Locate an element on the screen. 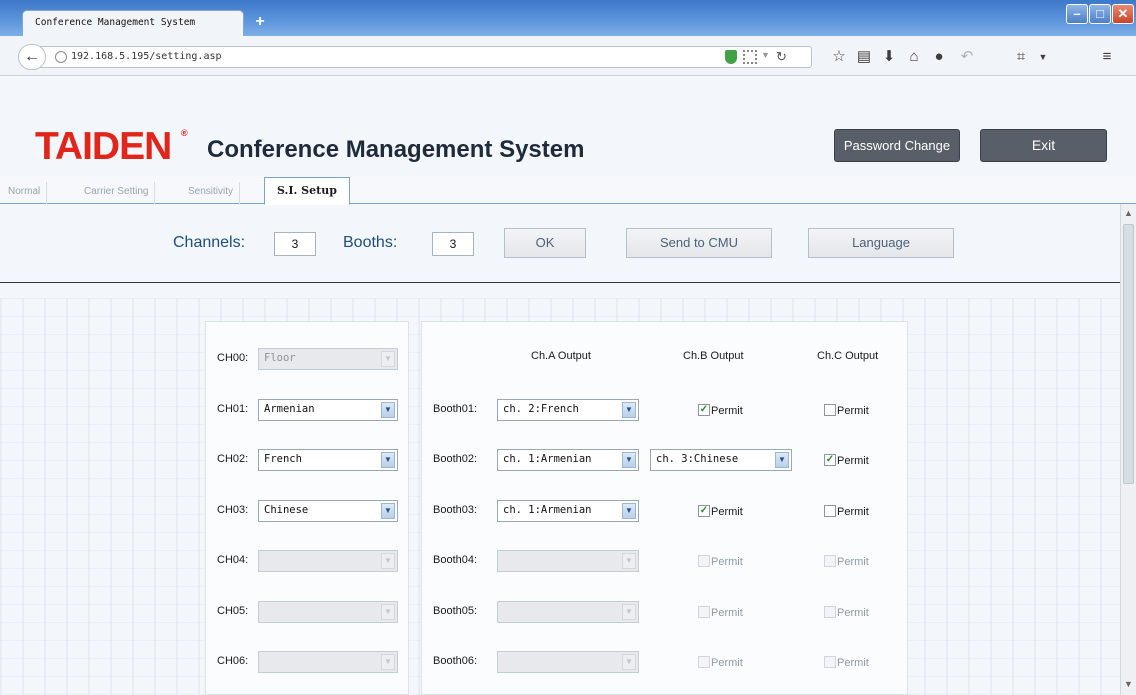  address-bar: 192.168.5.195/setting.asp ▼ ↻ is located at coordinates (421, 57).